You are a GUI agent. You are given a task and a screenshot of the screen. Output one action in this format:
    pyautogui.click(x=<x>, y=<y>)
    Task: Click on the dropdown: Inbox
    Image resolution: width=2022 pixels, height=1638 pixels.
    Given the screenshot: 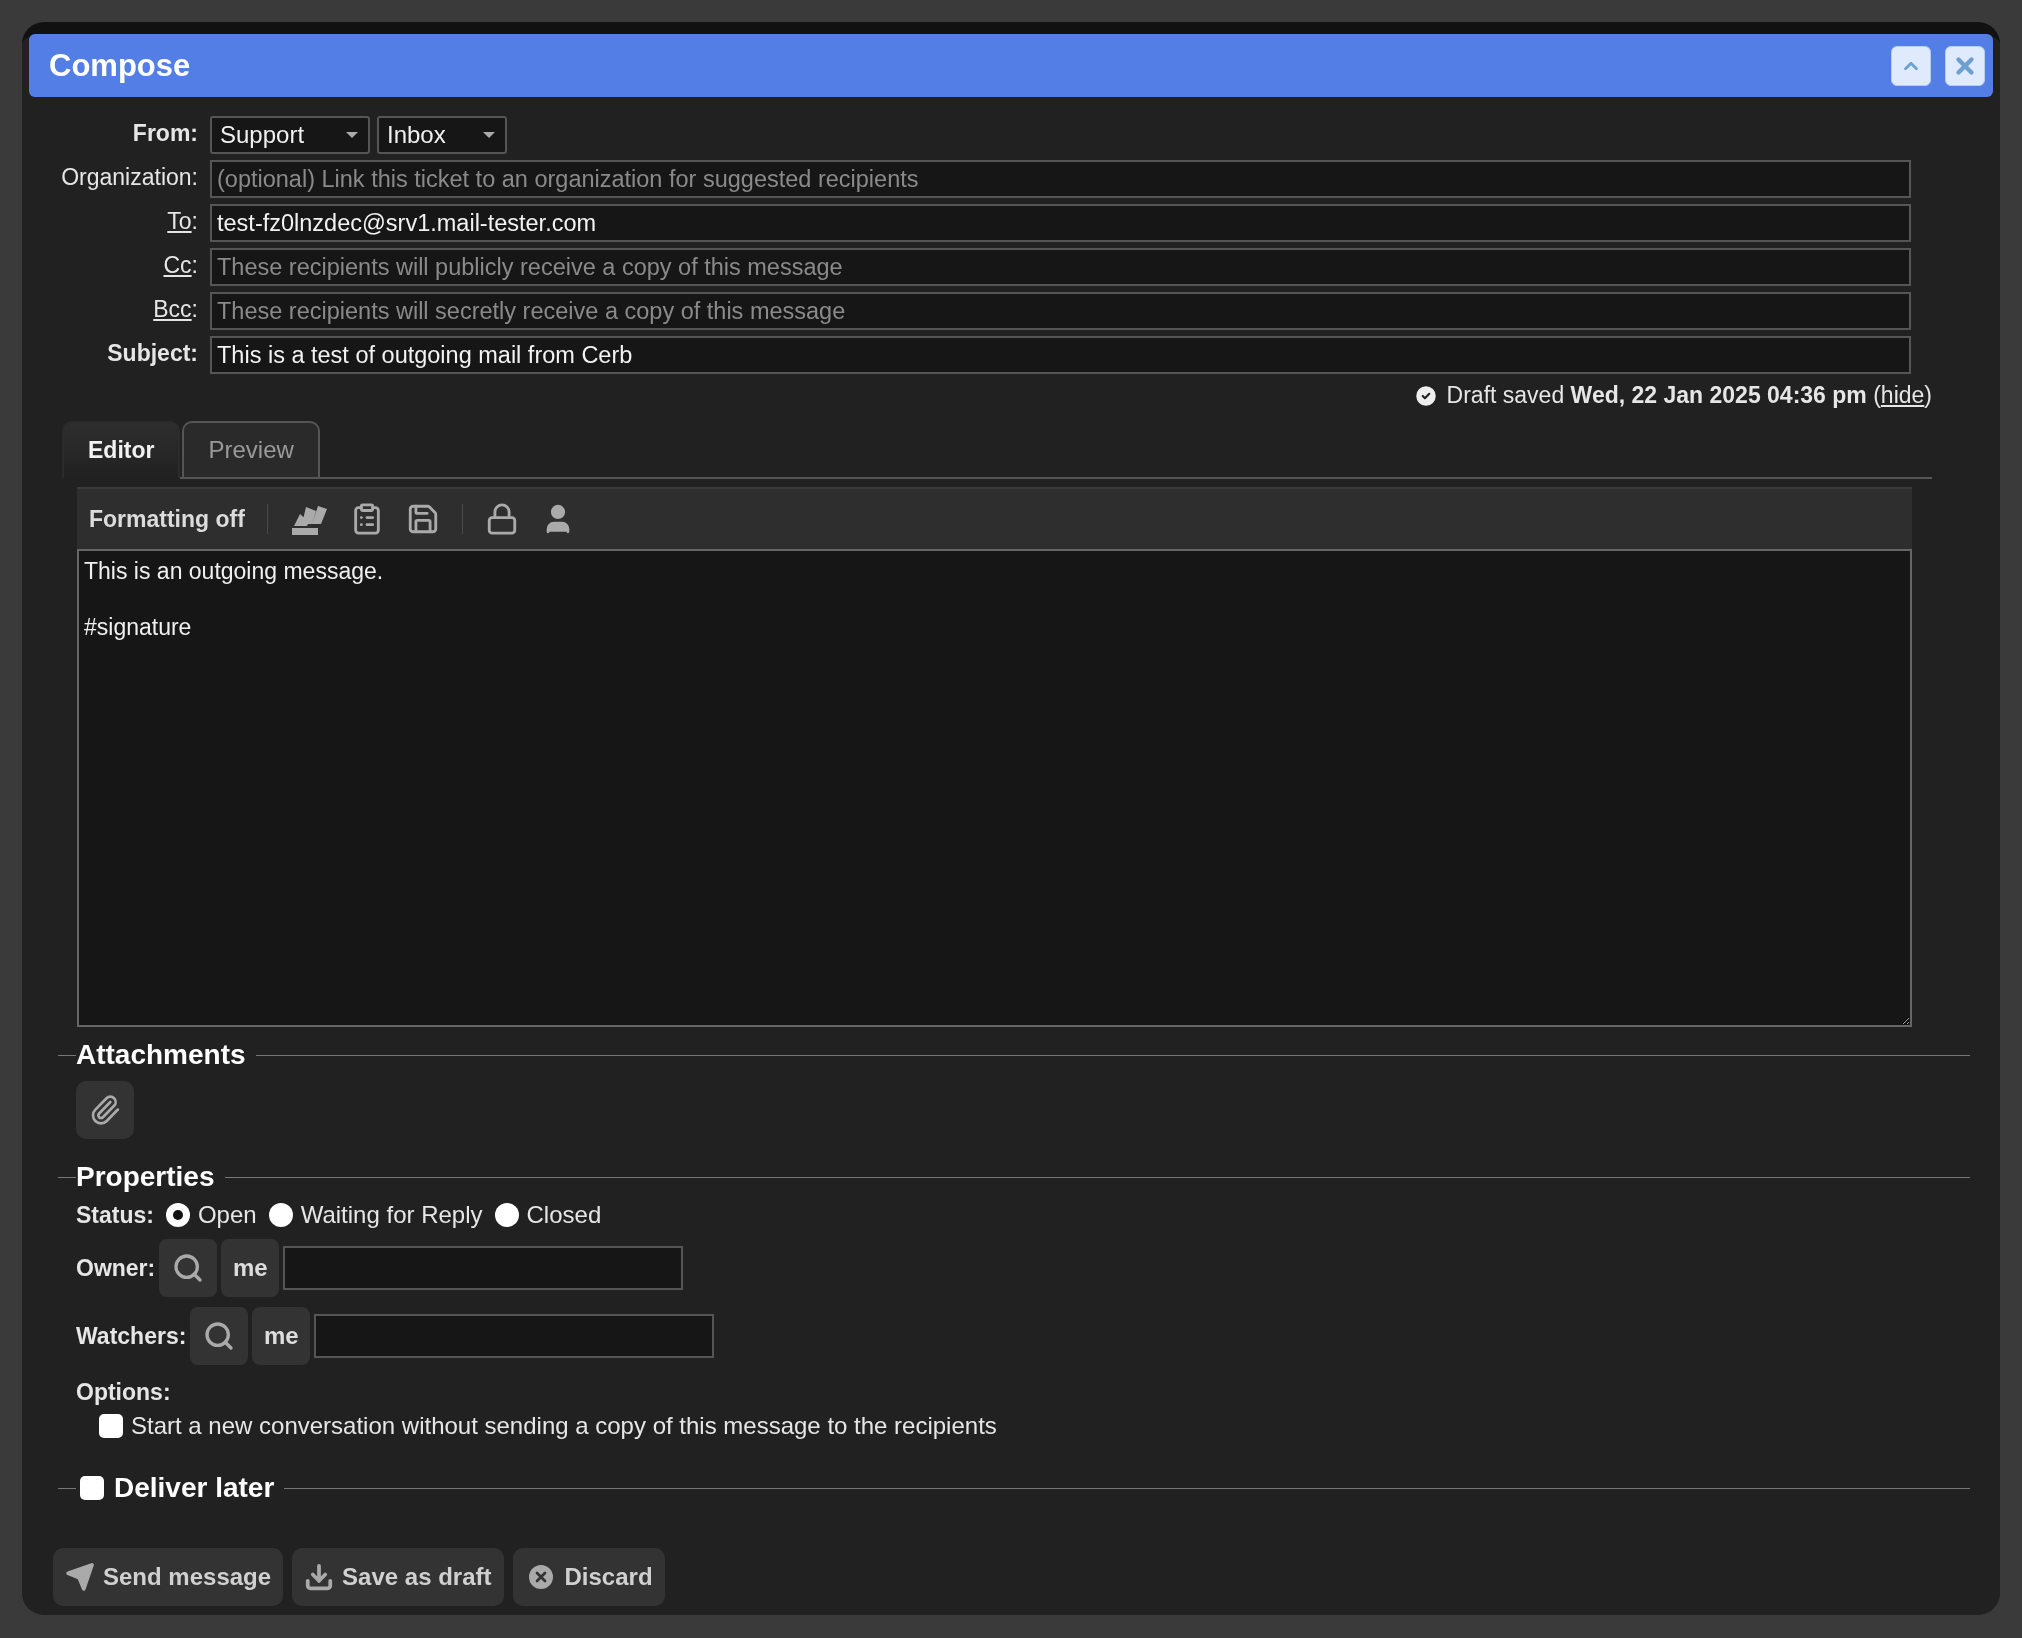 What is the action you would take?
    pyautogui.click(x=442, y=135)
    